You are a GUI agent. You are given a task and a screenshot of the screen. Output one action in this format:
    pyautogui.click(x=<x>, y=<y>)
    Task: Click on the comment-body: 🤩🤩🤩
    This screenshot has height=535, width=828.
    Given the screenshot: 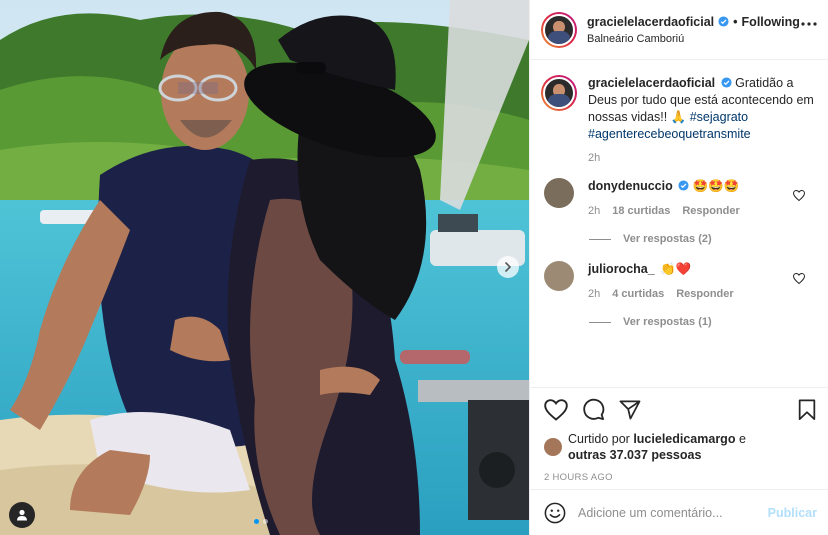 What is the action you would take?
    pyautogui.click(x=716, y=186)
    